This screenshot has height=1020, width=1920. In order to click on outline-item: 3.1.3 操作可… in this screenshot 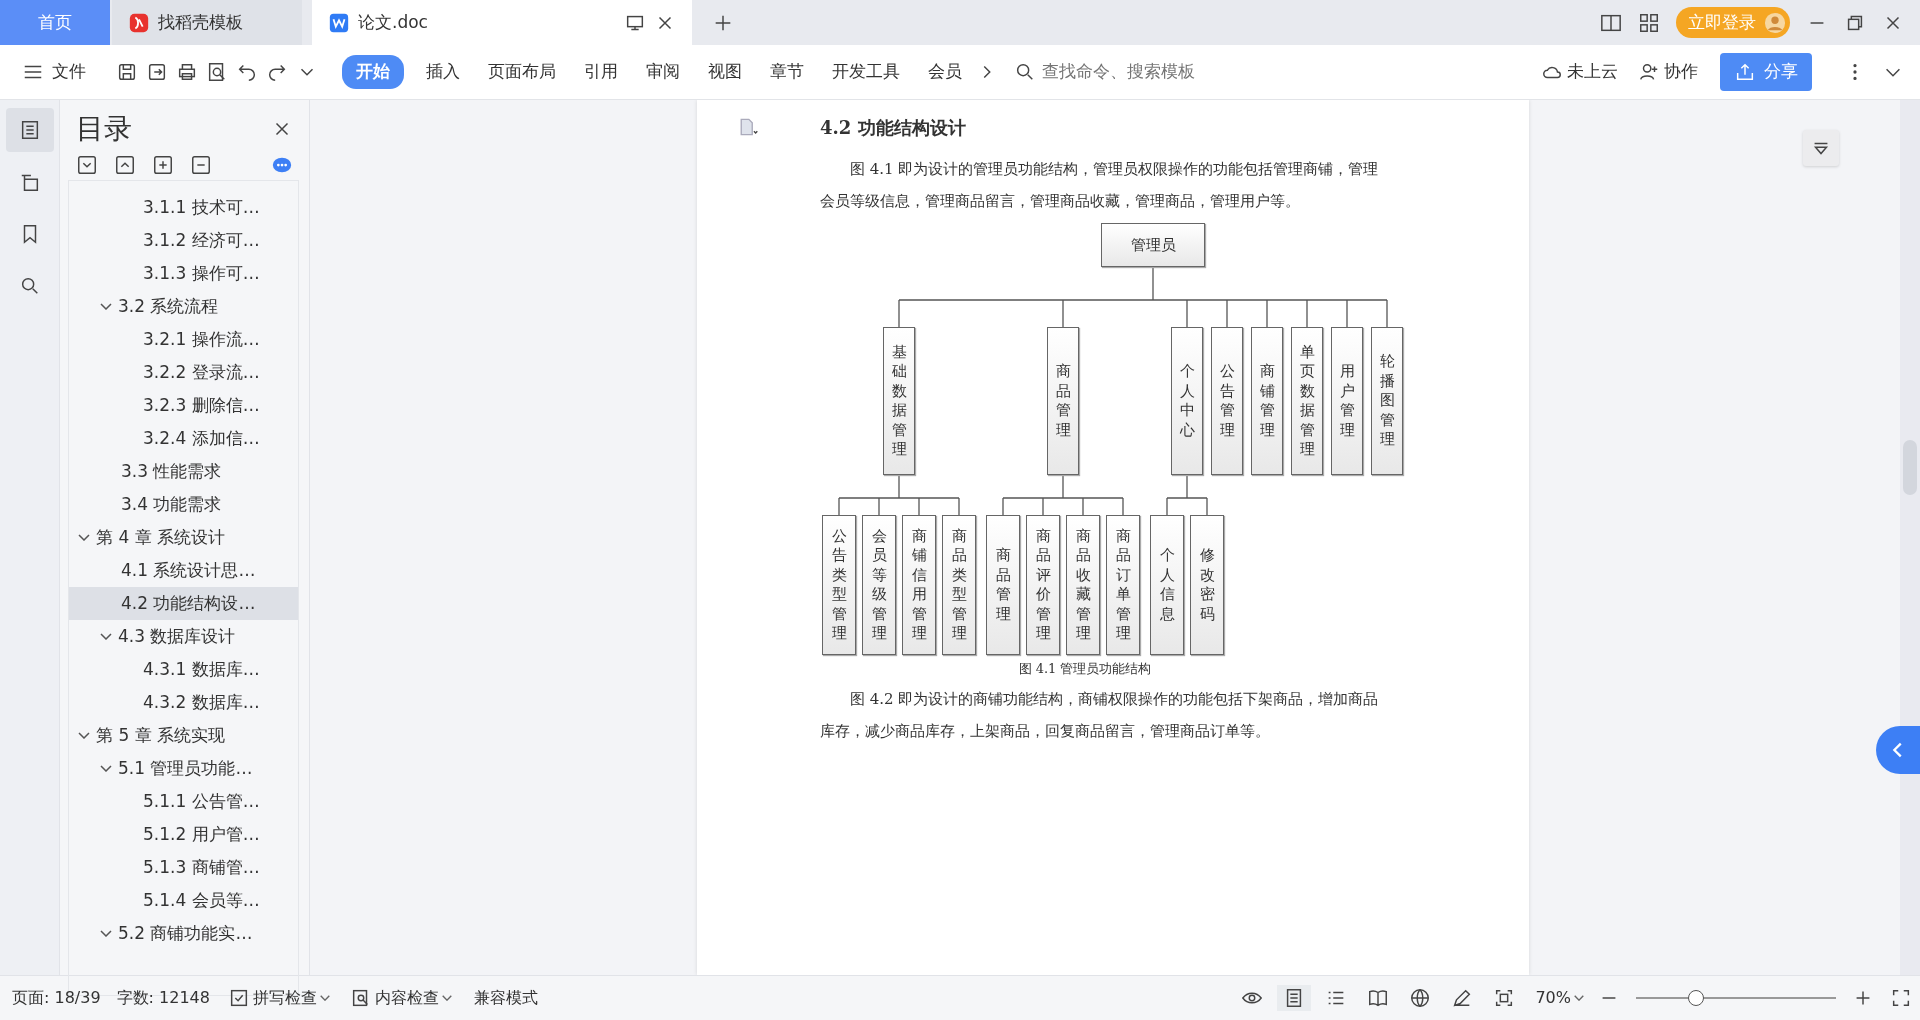, I will do `click(183, 273)`.